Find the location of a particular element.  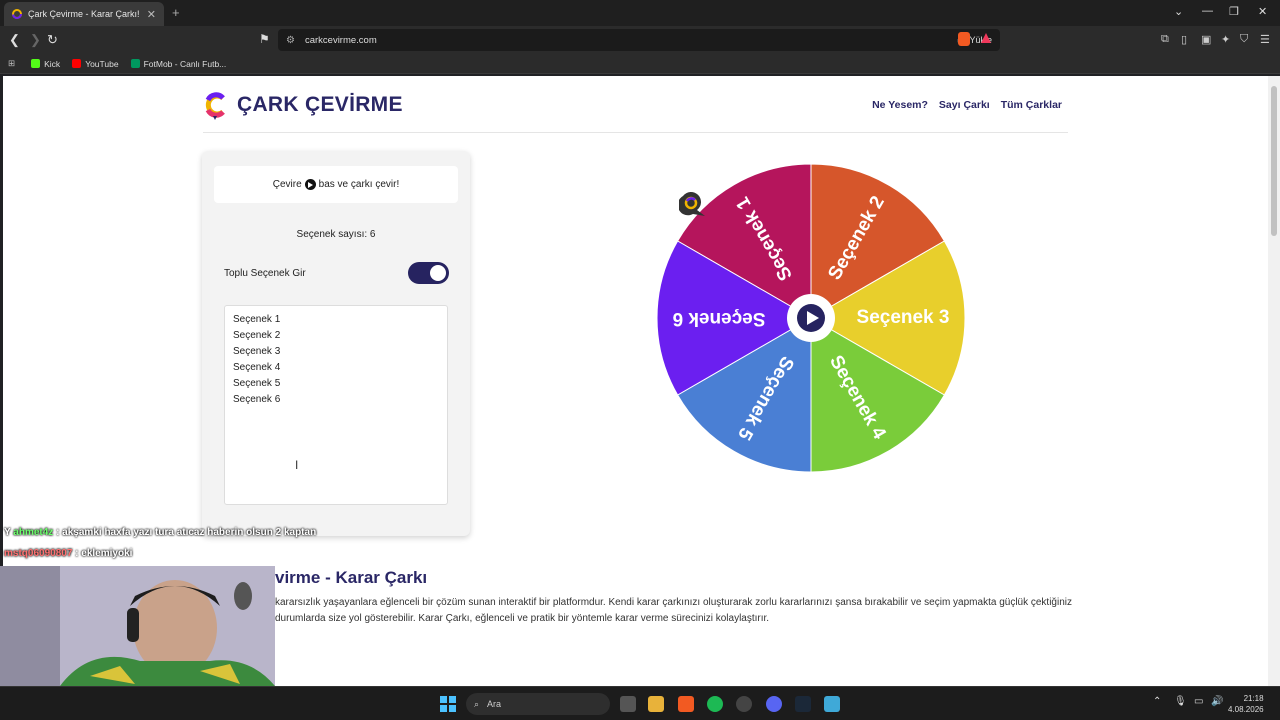

tab-title: Çark Çevirme - Karar Çarkı! is located at coordinates (84, 14).